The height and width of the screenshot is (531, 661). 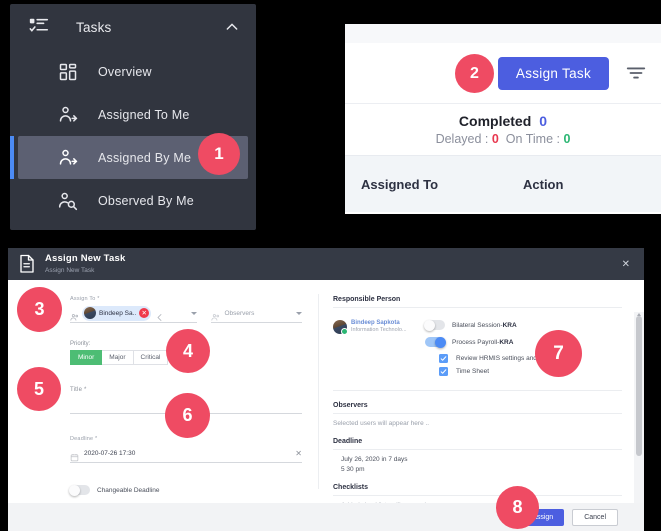 I want to click on deadline-time-text: 5 30 pm, so click(x=353, y=469).